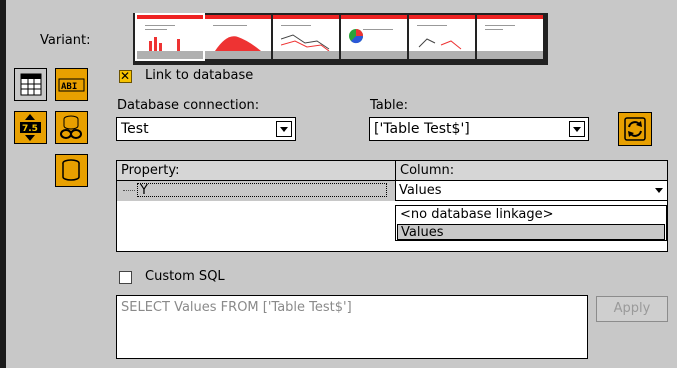 This screenshot has width=677, height=368. Describe the element at coordinates (306, 37) in the screenshot. I see `line-chart-thumbnail` at that location.